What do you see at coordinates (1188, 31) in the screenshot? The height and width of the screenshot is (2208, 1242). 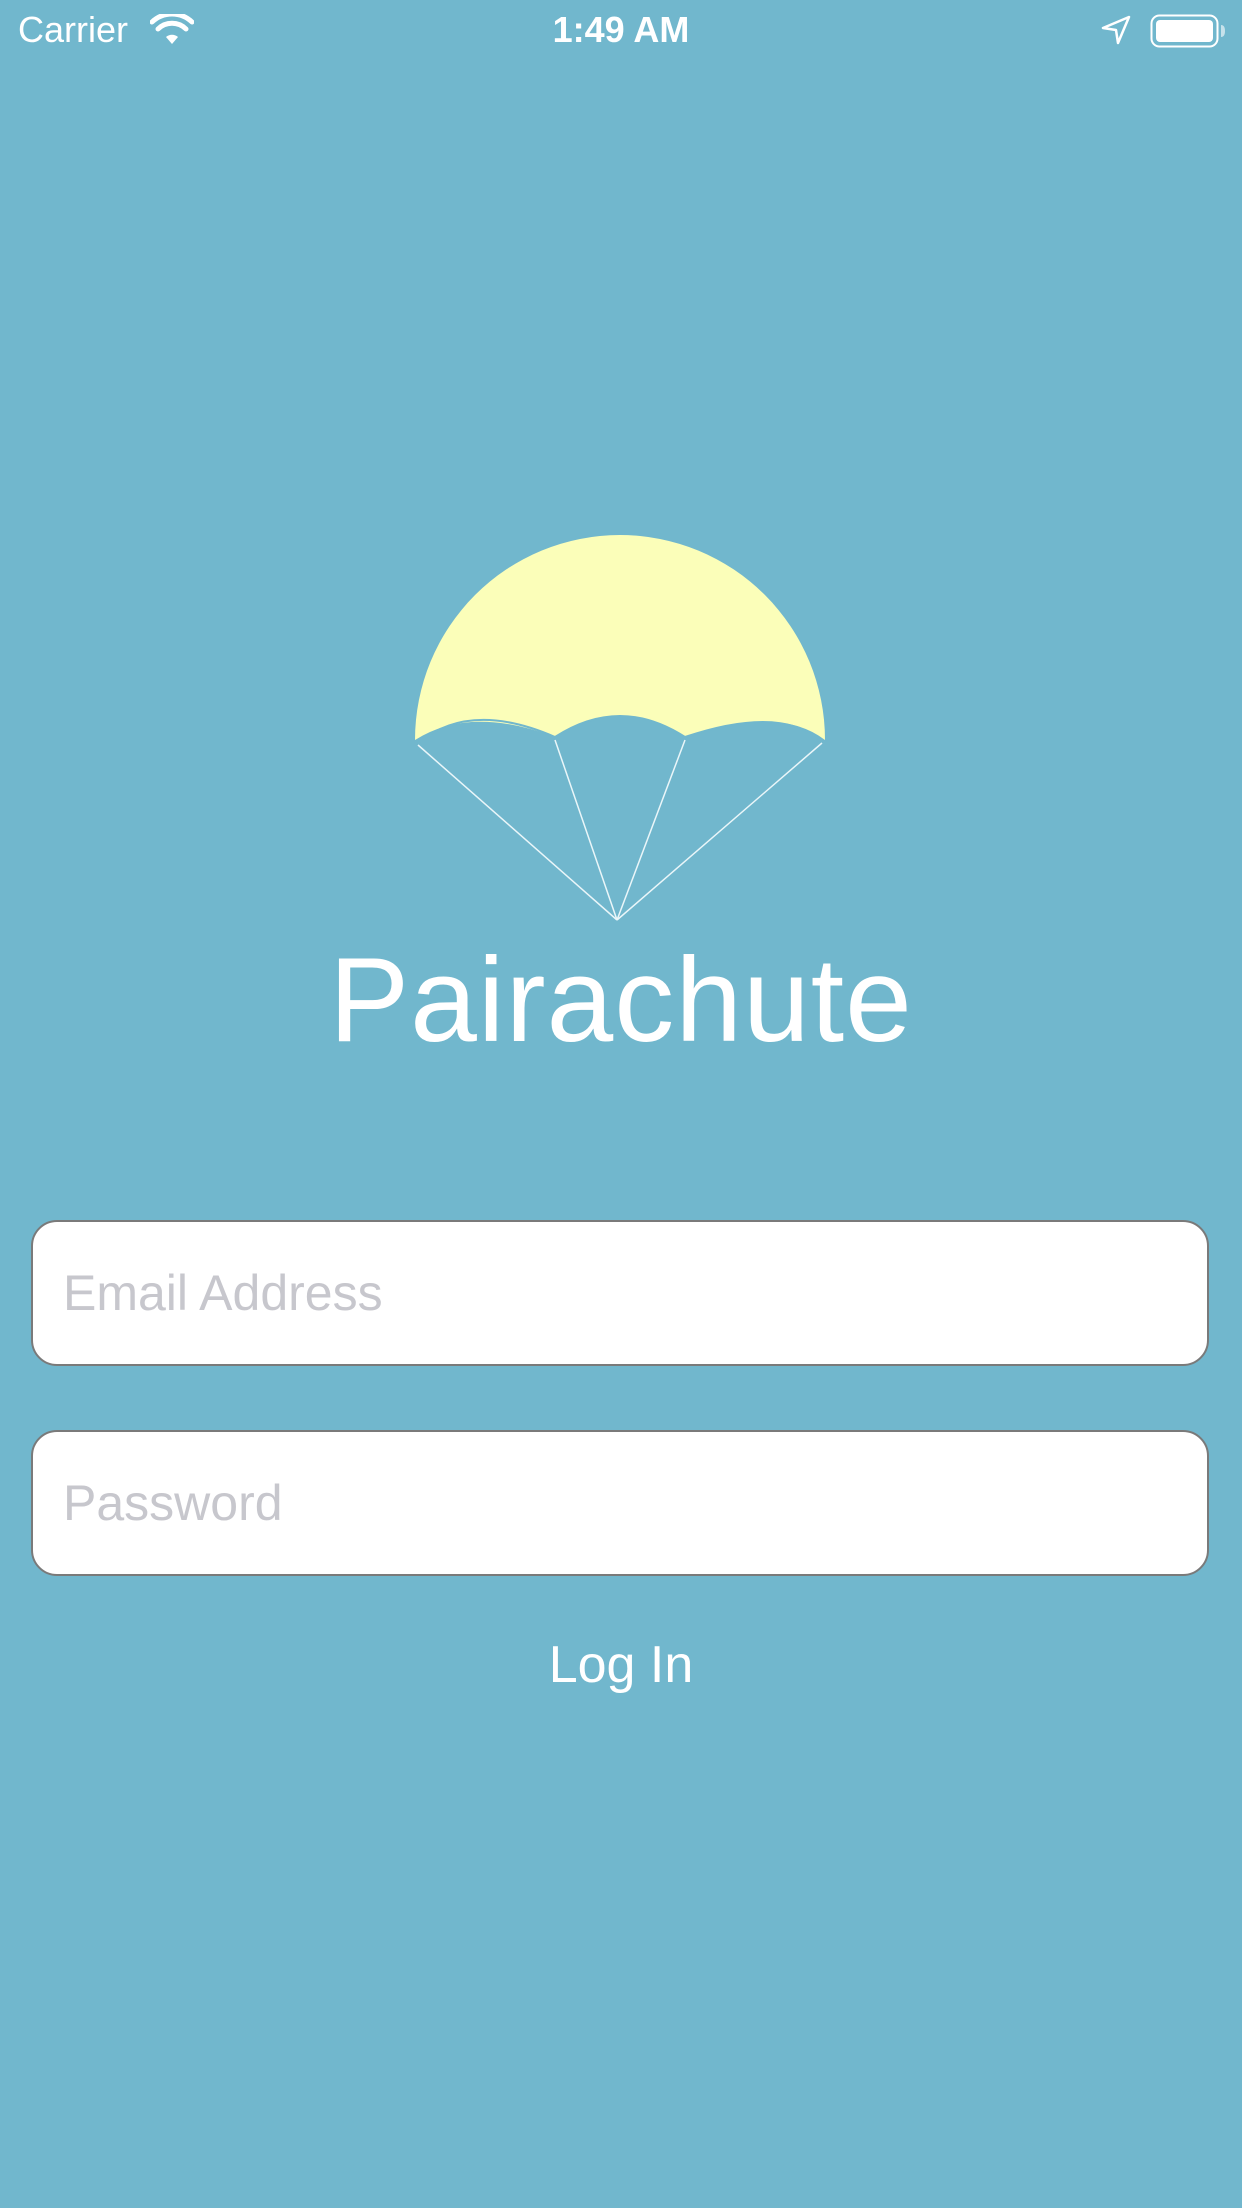 I see `battery-icon` at bounding box center [1188, 31].